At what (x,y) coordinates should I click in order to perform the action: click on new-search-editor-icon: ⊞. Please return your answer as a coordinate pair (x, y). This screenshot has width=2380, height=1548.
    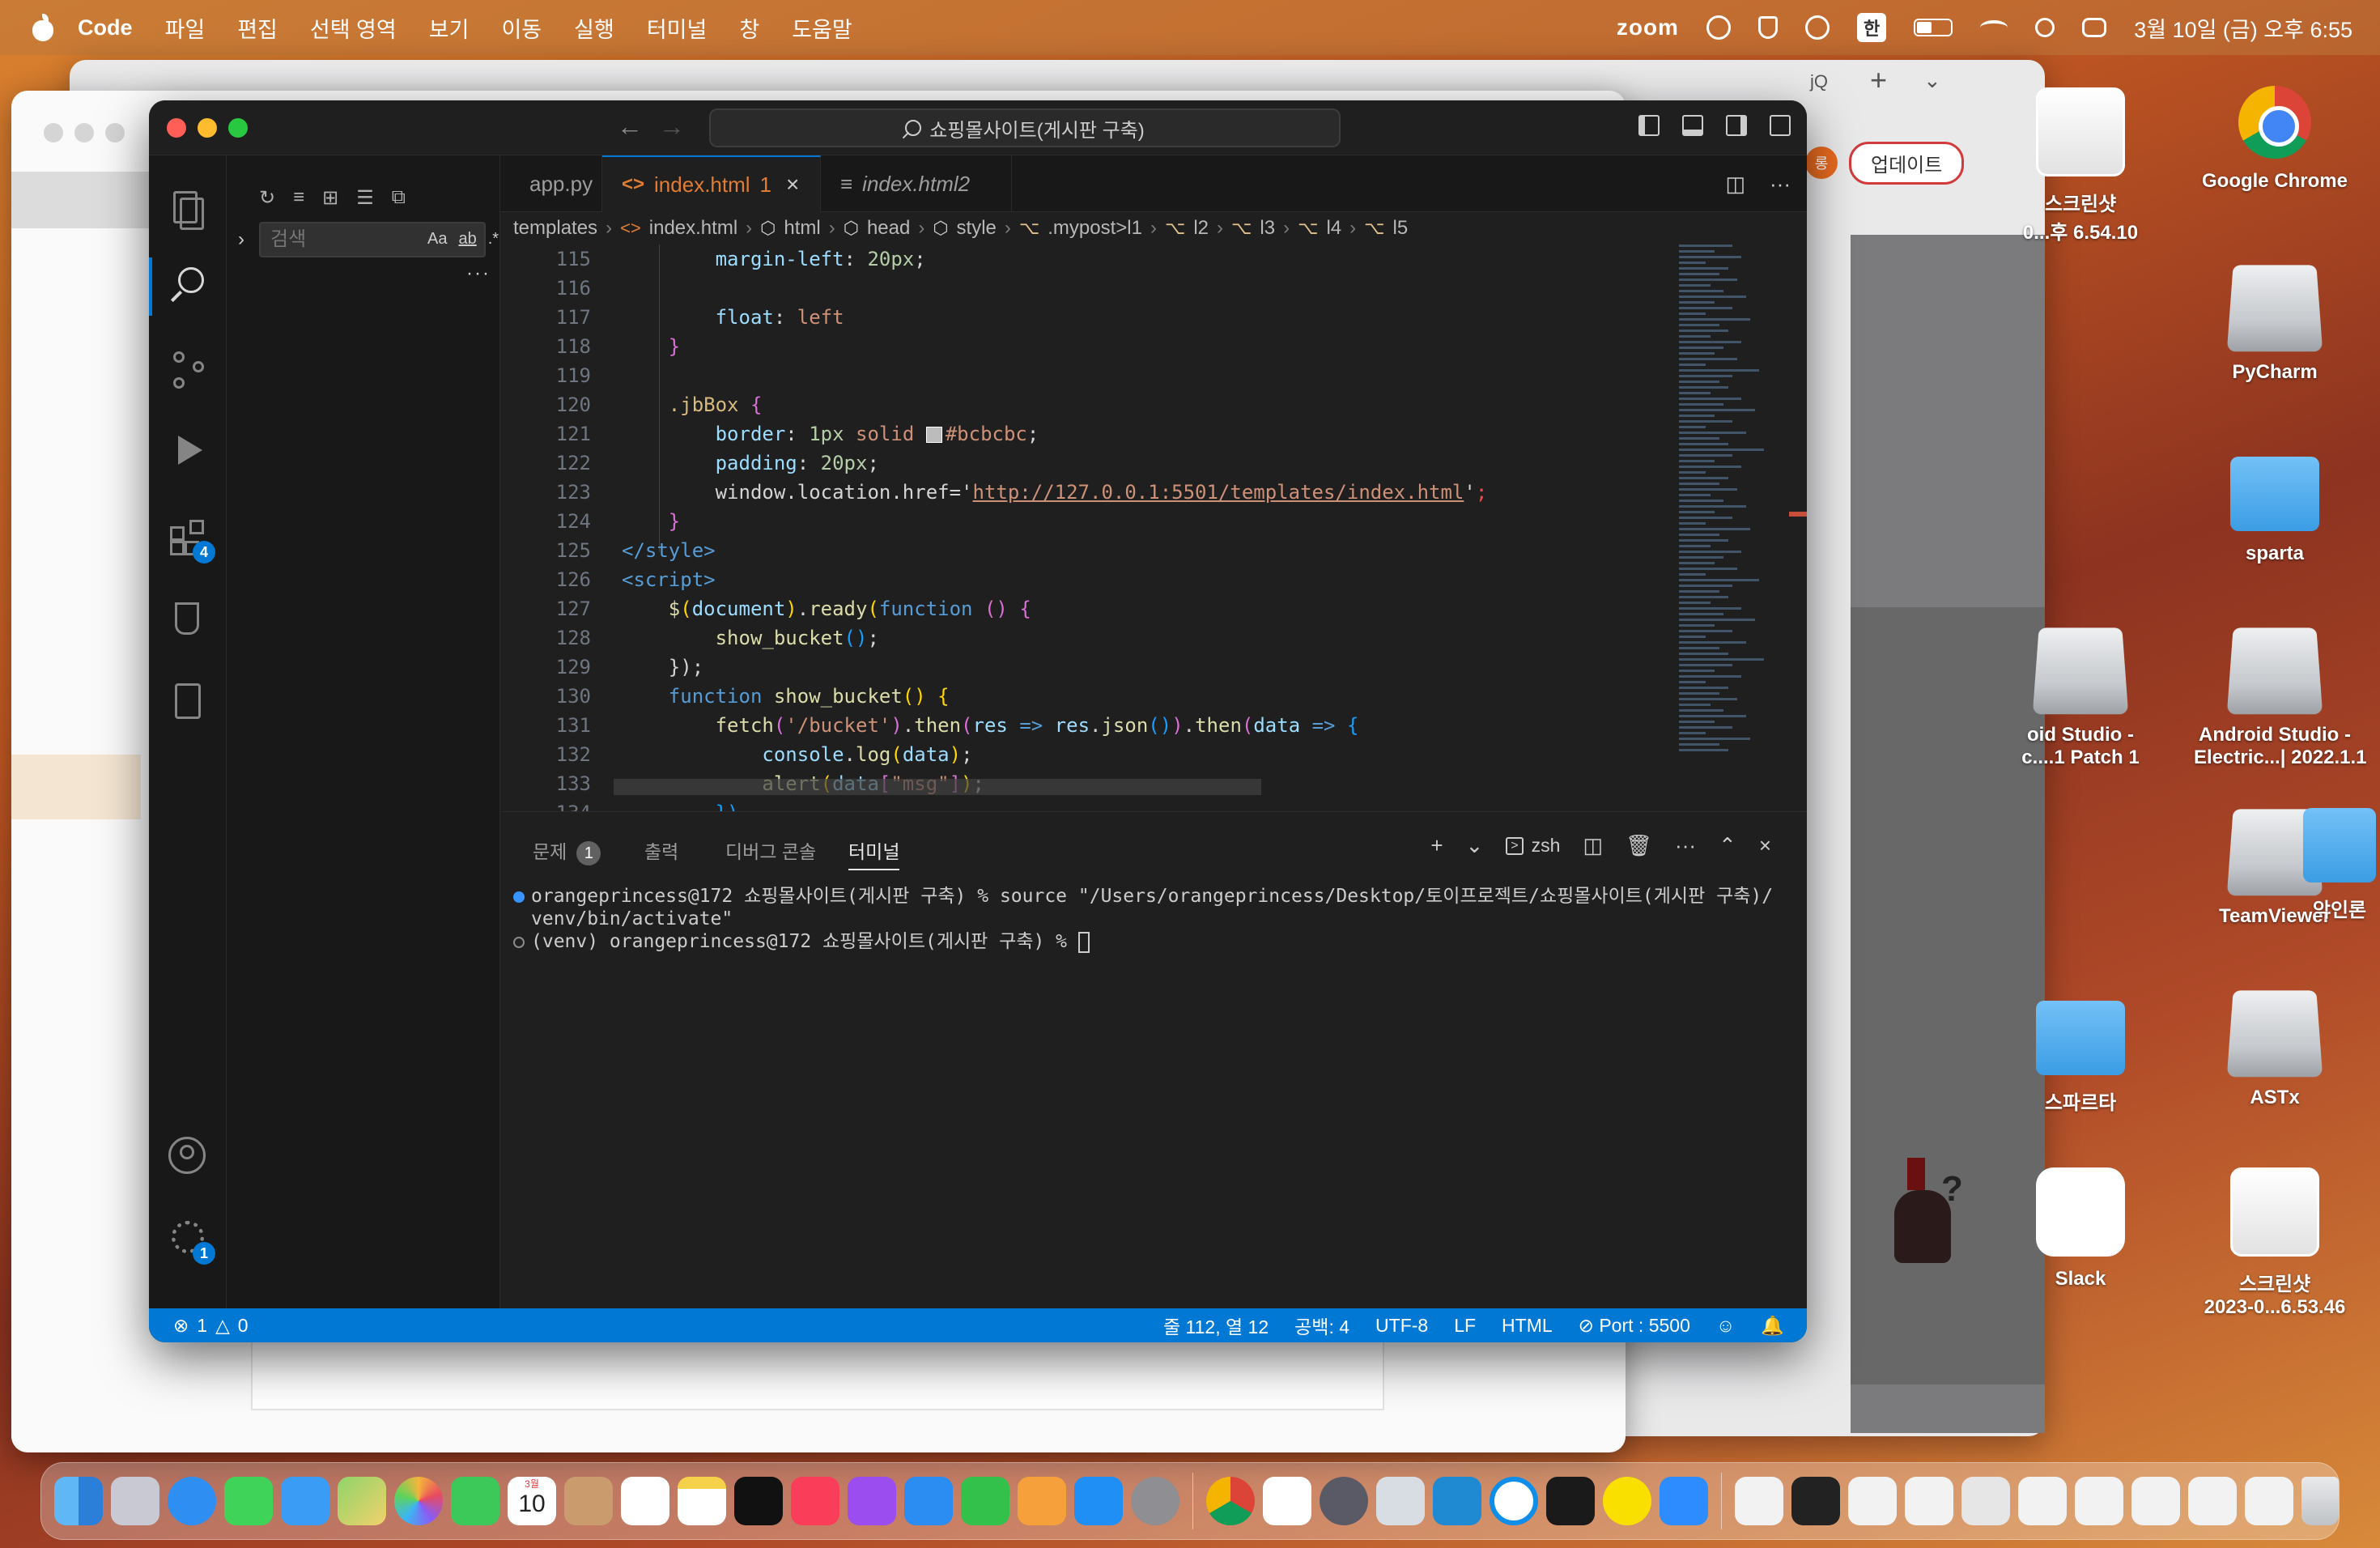
    Looking at the image, I should click on (330, 198).